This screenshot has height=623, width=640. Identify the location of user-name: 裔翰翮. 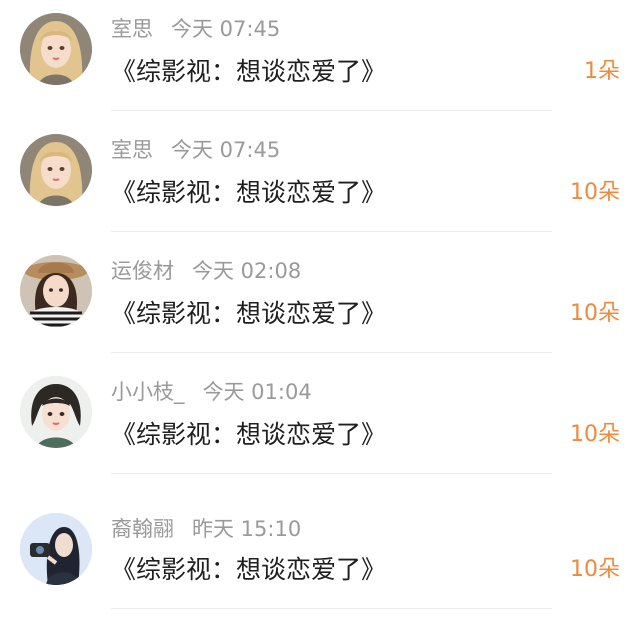
(142, 529).